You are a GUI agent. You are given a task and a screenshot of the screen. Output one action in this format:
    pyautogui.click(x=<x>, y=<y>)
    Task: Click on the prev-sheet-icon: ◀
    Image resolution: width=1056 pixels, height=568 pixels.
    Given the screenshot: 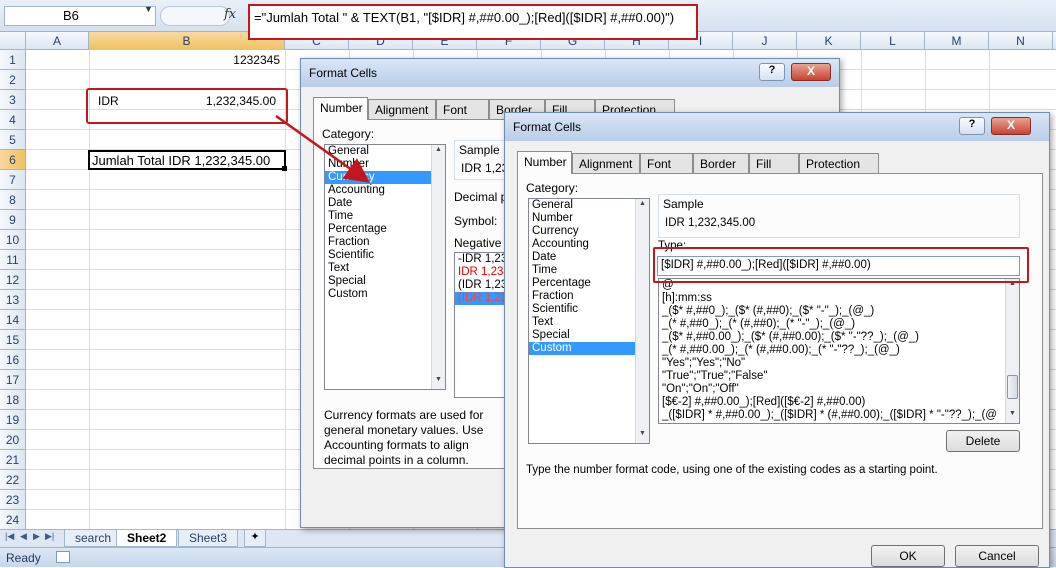 What is the action you would take?
    pyautogui.click(x=23, y=536)
    